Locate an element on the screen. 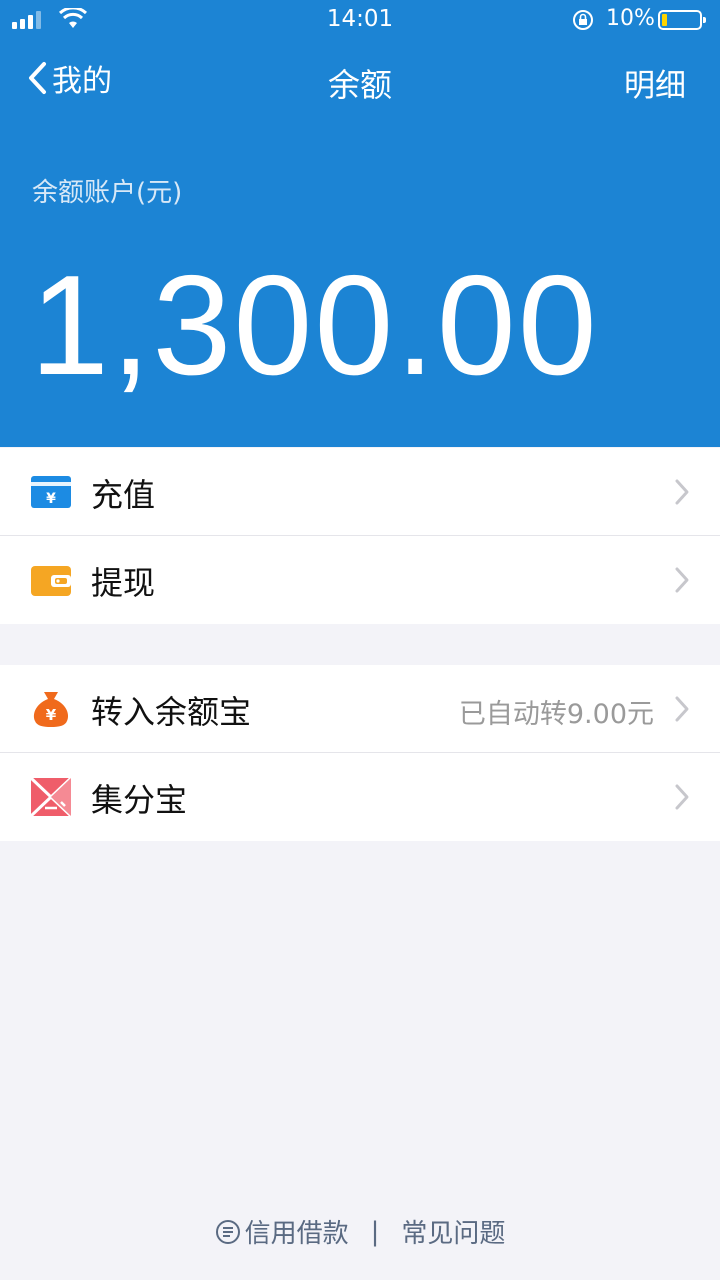 Image resolution: width=720 pixels, height=1280 pixels. battery-percent: 10% is located at coordinates (630, 18).